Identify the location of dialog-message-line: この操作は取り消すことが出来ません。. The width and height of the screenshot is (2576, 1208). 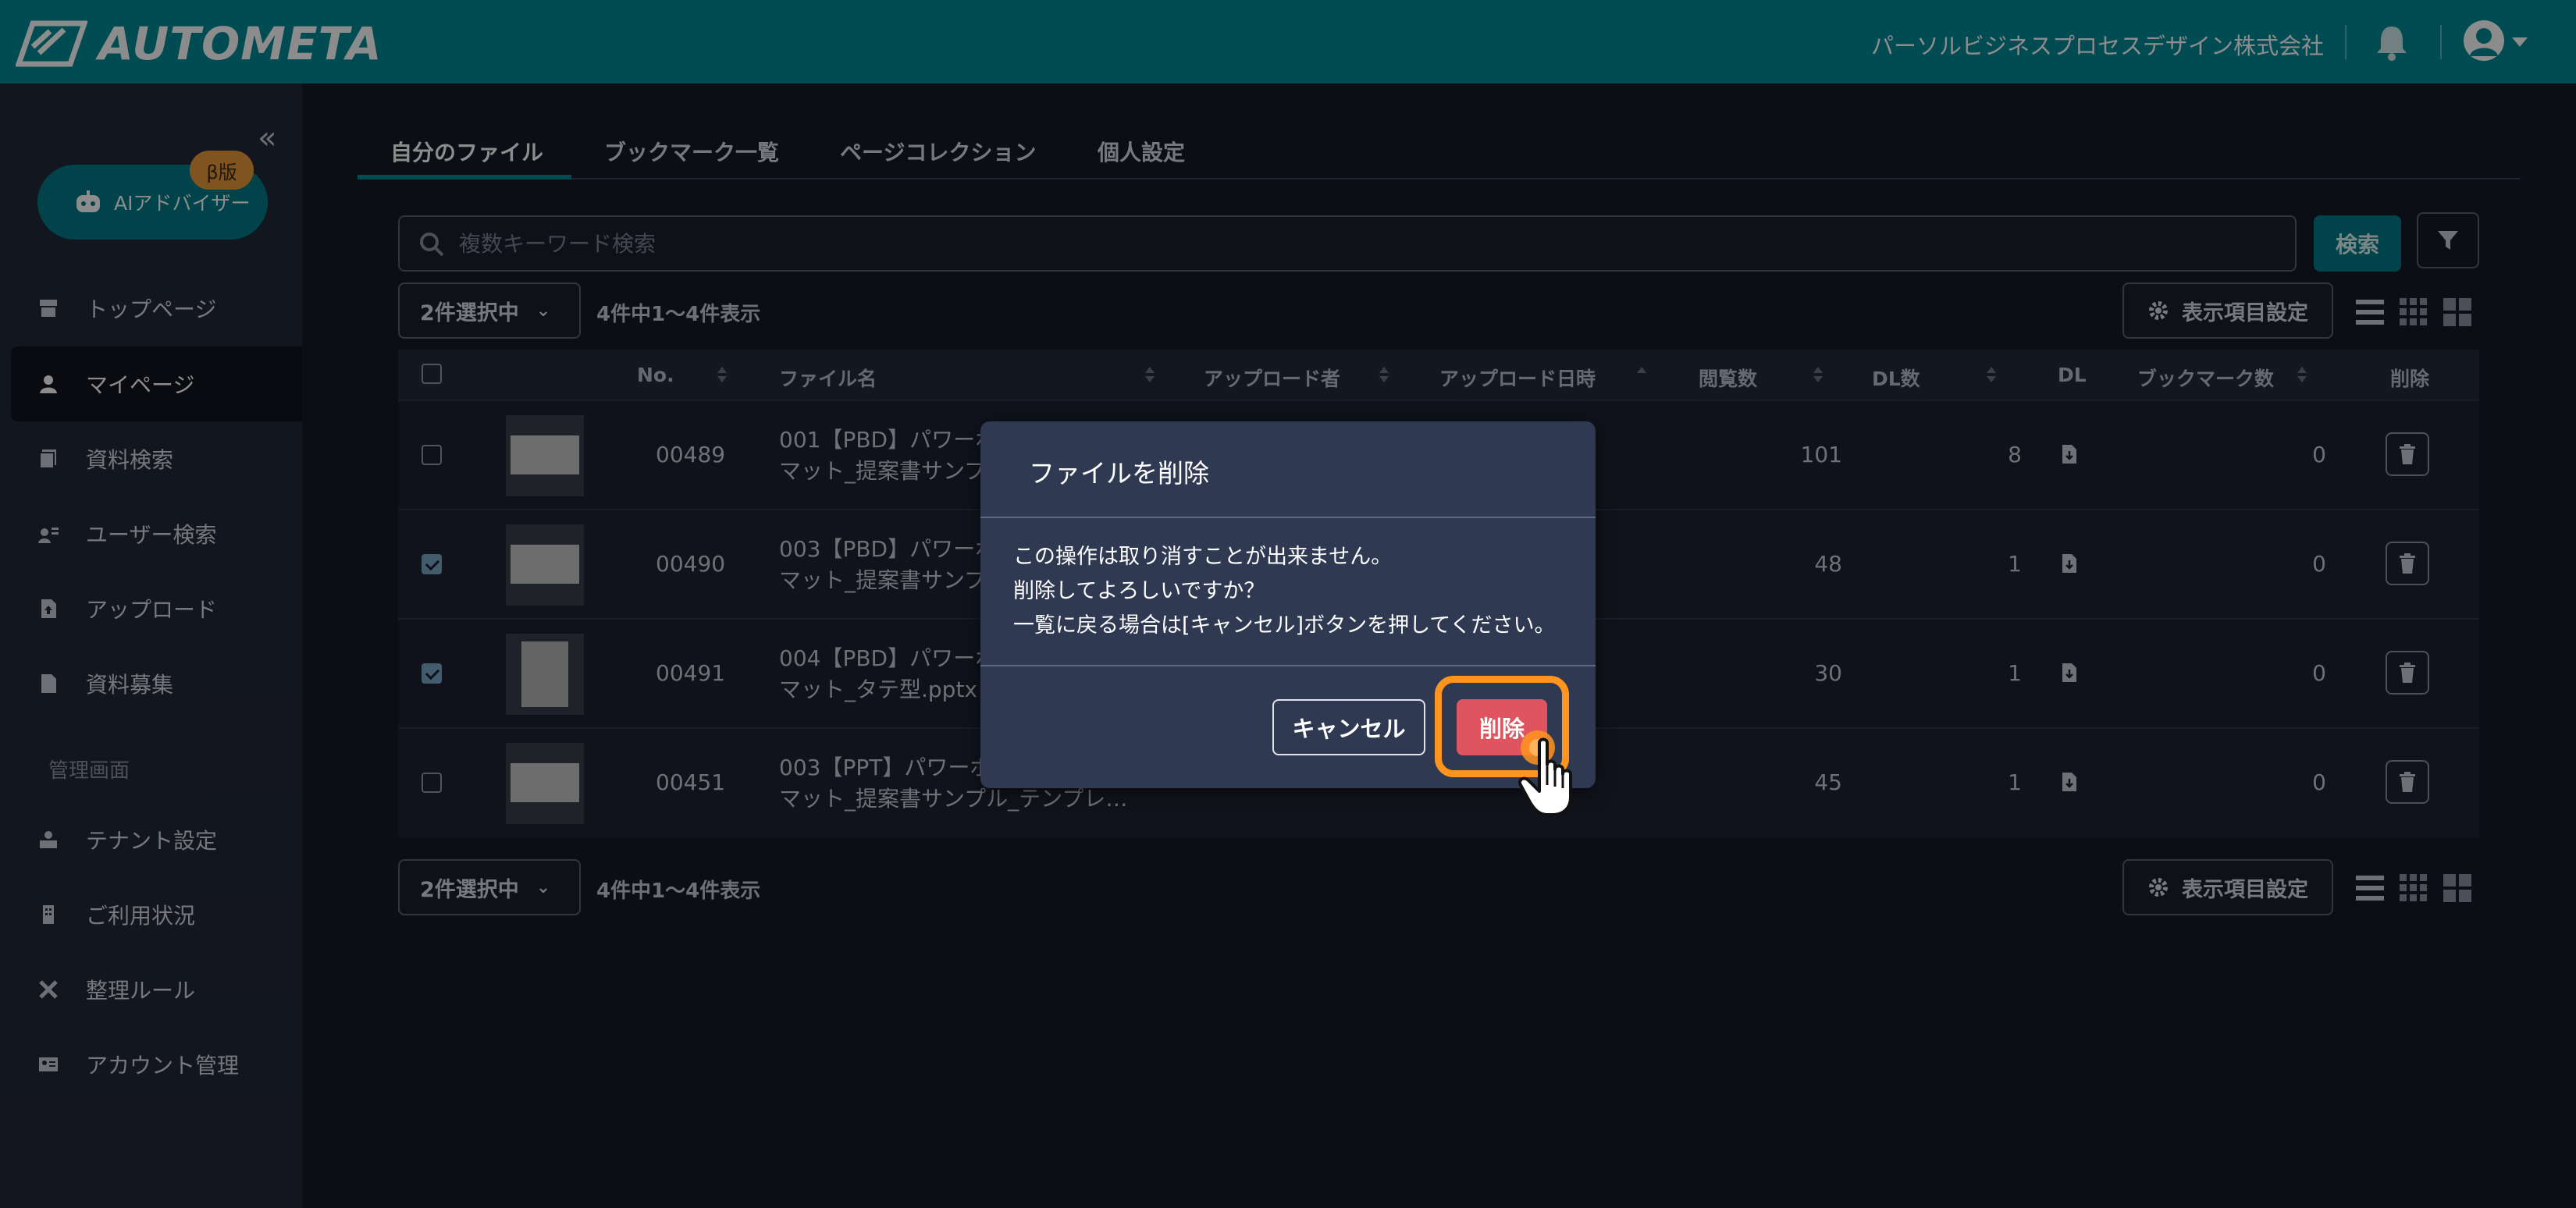
(1203, 557).